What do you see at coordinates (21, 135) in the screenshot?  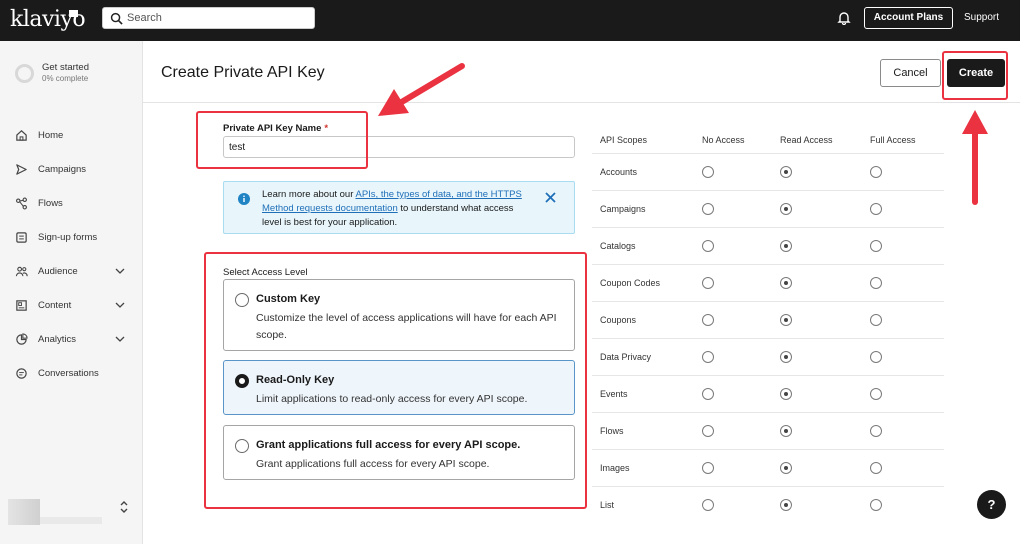 I see `home-icon` at bounding box center [21, 135].